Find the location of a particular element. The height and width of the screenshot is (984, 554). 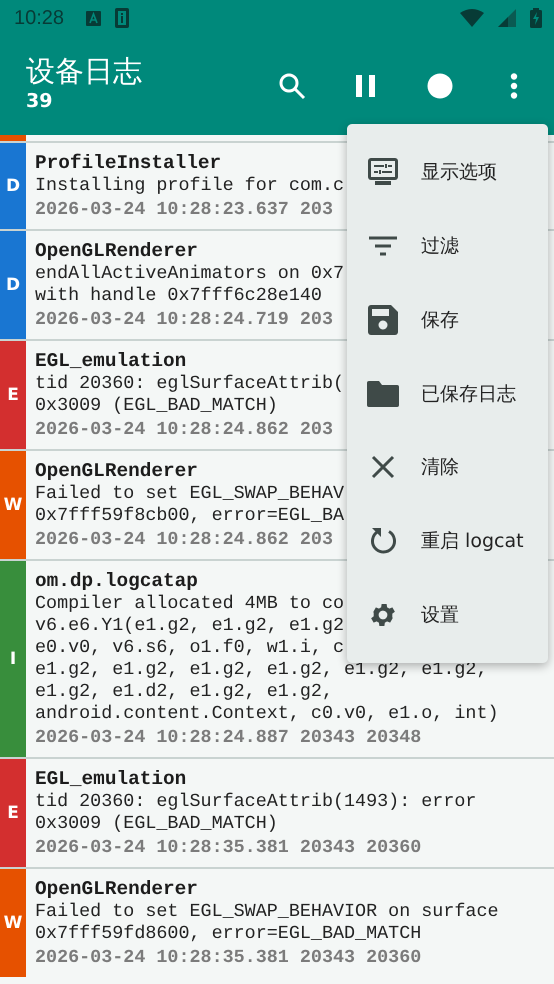

search-icon is located at coordinates (292, 86).